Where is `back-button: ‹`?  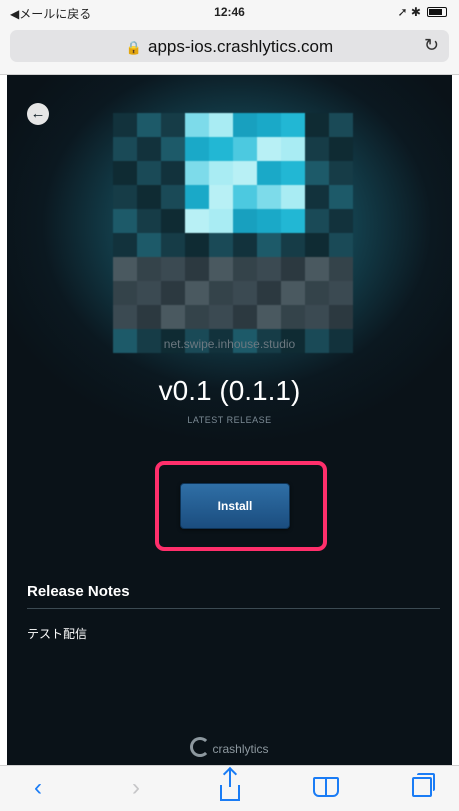
back-button: ‹ is located at coordinates (38, 788).